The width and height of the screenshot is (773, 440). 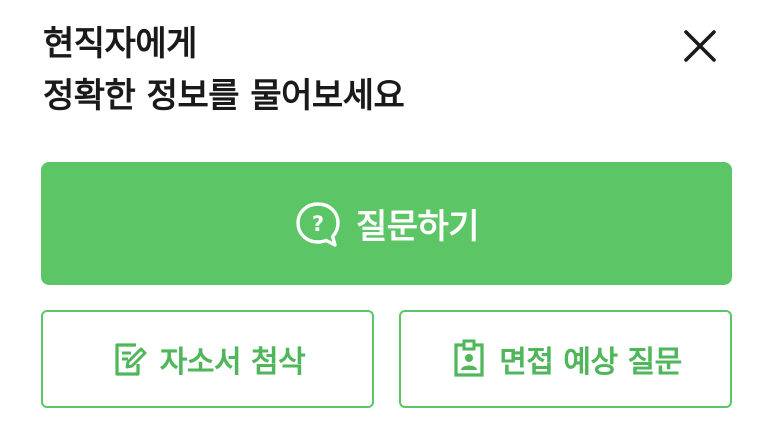 I want to click on title-line-2: 정확한 정보를 물어보세요, so click(x=224, y=96).